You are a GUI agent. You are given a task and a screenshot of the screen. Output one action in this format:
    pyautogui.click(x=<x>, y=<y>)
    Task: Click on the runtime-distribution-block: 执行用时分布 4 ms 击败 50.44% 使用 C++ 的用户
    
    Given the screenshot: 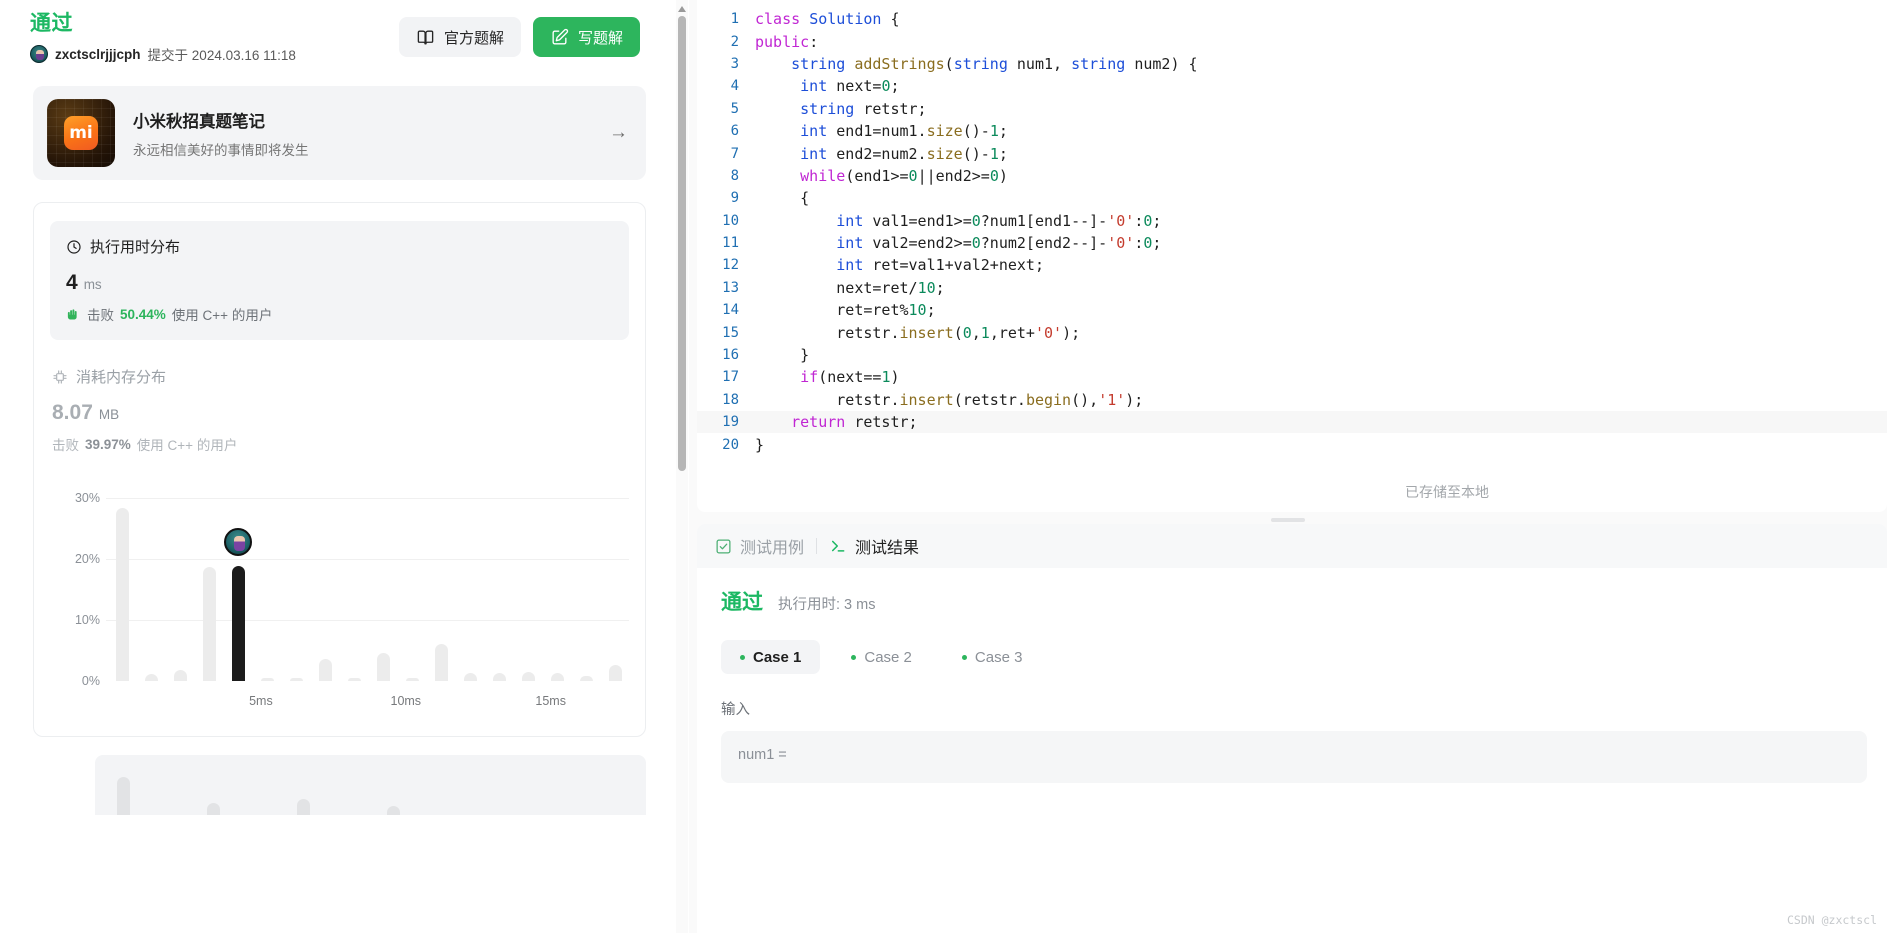 What is the action you would take?
    pyautogui.click(x=339, y=281)
    